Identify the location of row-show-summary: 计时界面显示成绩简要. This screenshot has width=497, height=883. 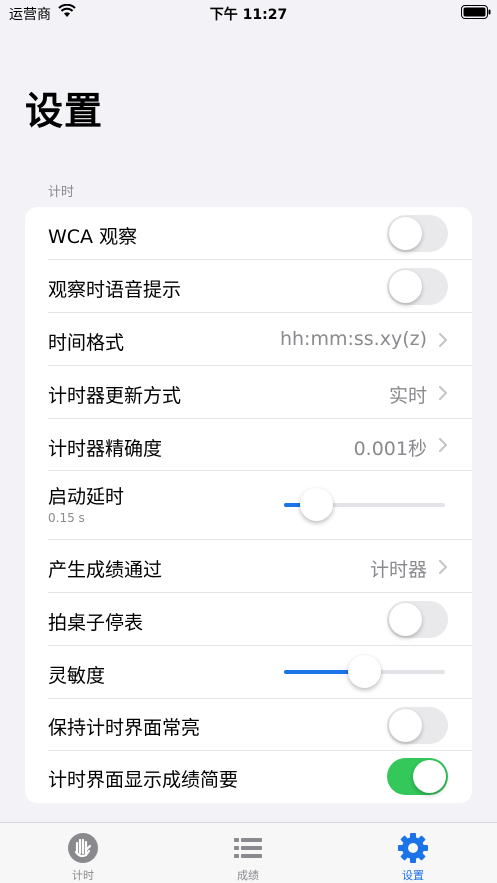
(248, 777).